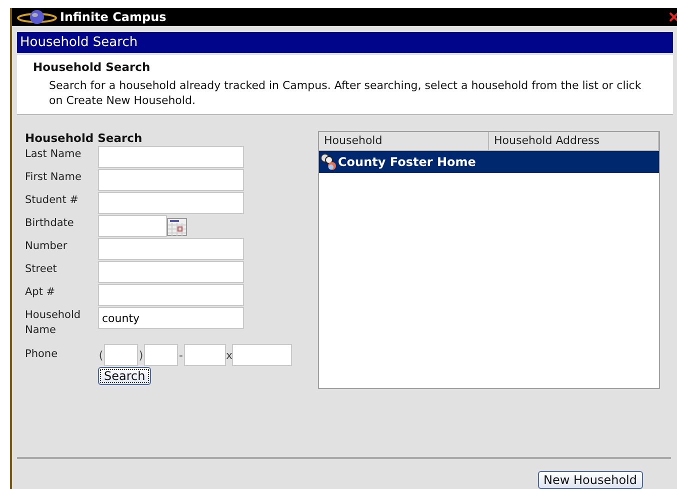  Describe the element at coordinates (52, 200) in the screenshot. I see `field-label: Student #` at that location.